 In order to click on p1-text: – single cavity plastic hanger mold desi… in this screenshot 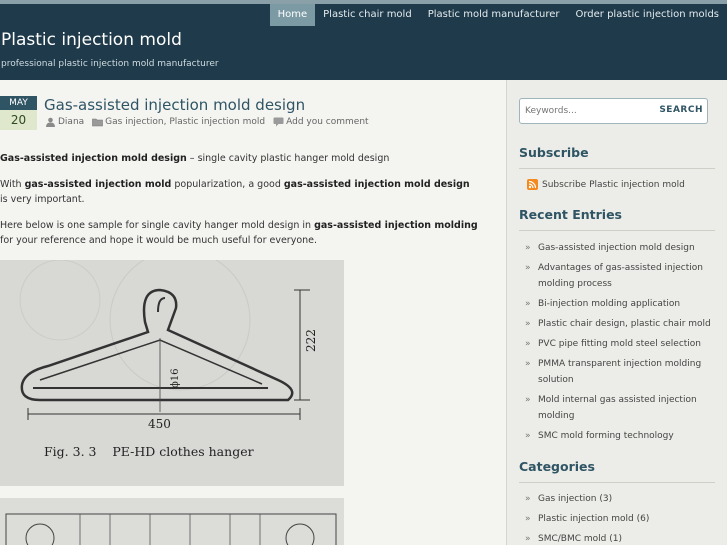, I will do `click(288, 158)`.